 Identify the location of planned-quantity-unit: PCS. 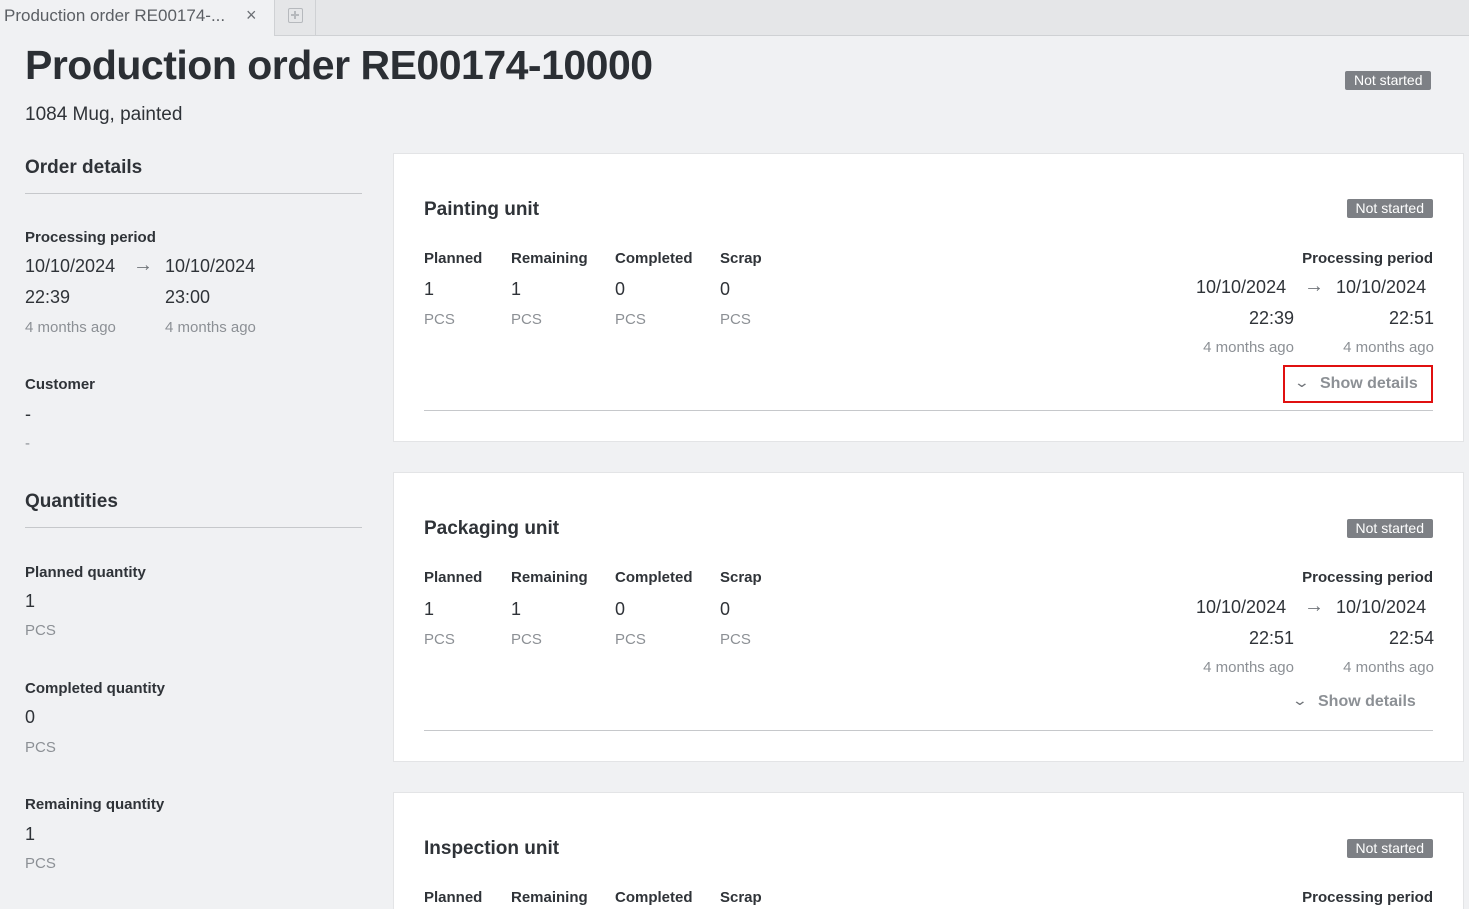
(40, 630).